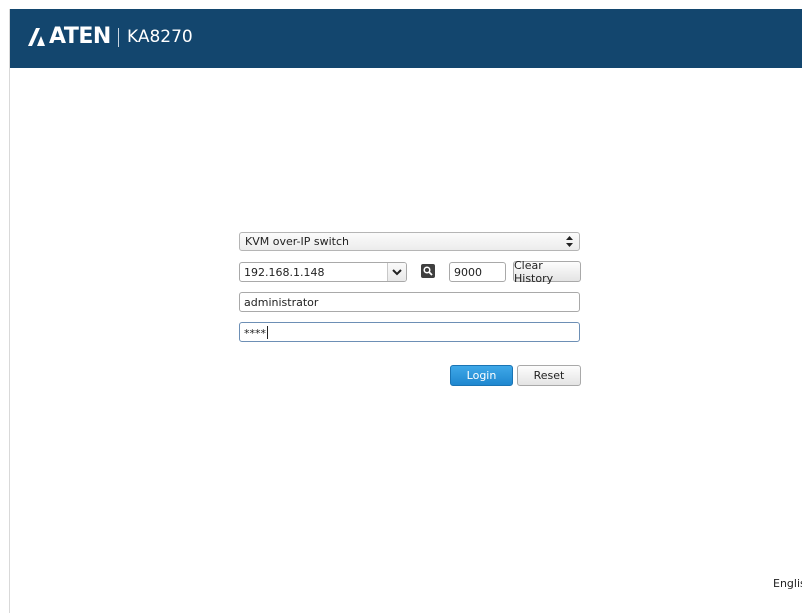 The height and width of the screenshot is (613, 802). What do you see at coordinates (160, 37) in the screenshot?
I see `model-name: KA8270` at bounding box center [160, 37].